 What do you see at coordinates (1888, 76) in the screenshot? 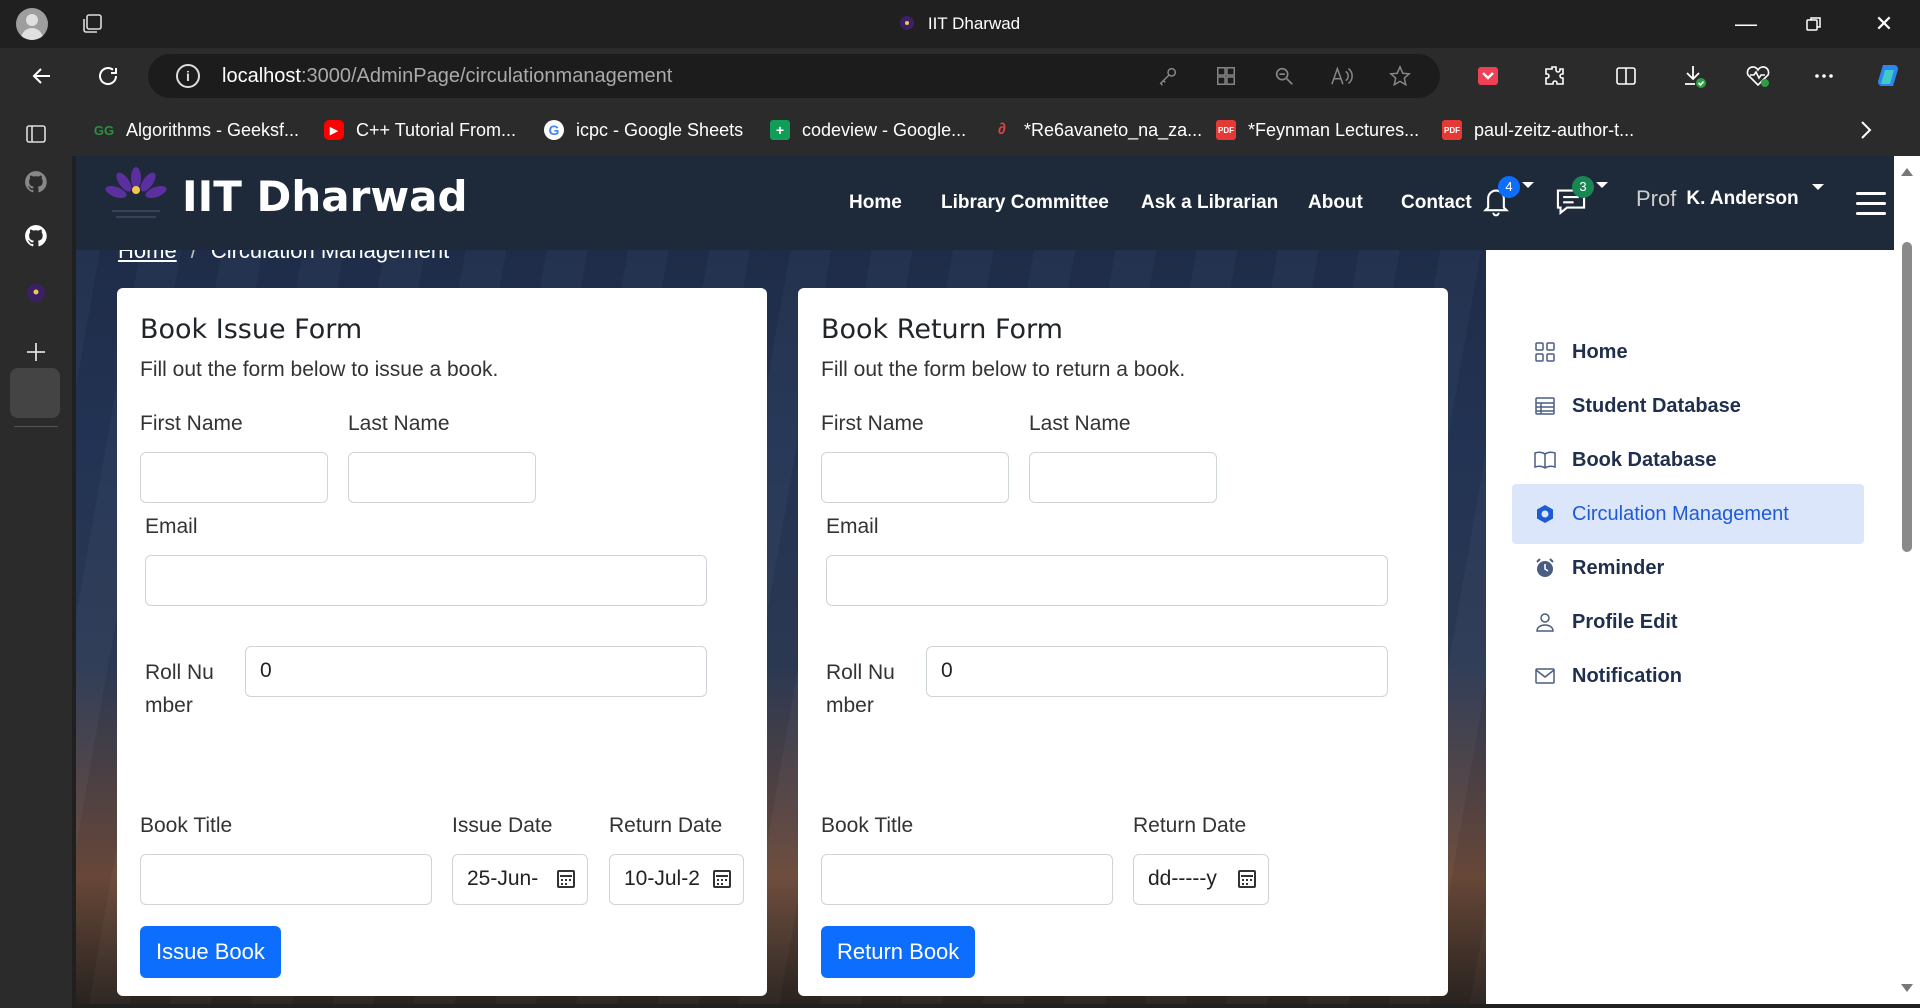
I see `copilot-icon` at bounding box center [1888, 76].